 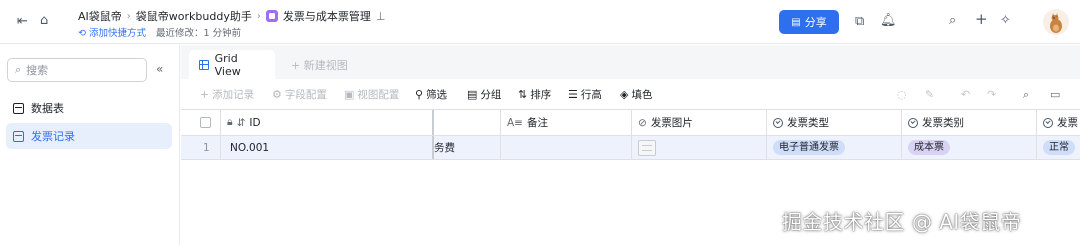 I want to click on column-label: ID, so click(x=255, y=122).